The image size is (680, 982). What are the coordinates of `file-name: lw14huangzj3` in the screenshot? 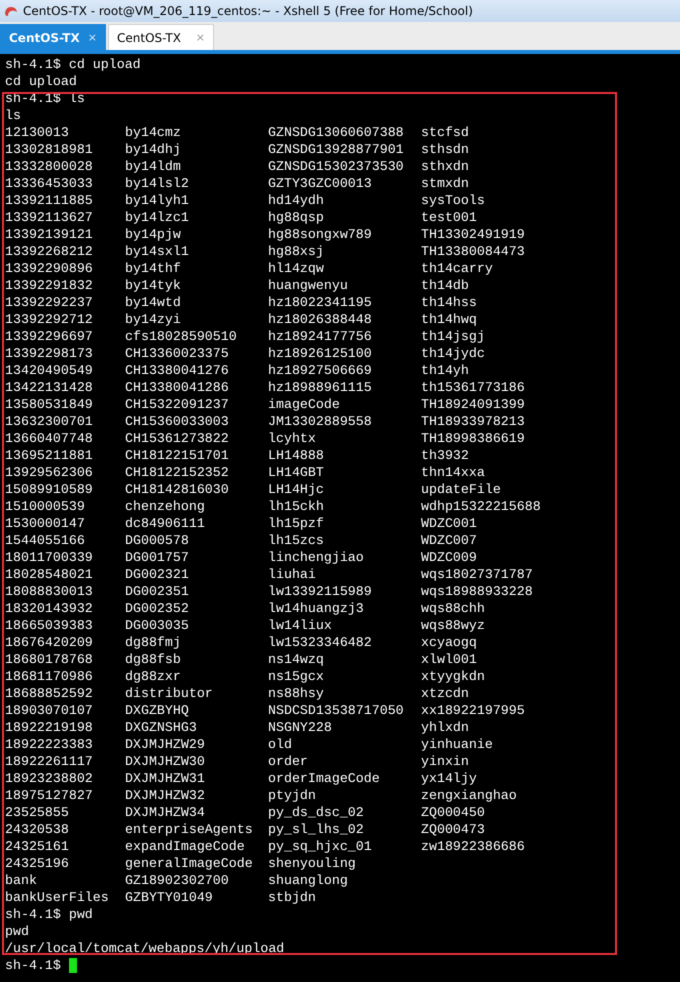 It's located at (316, 608).